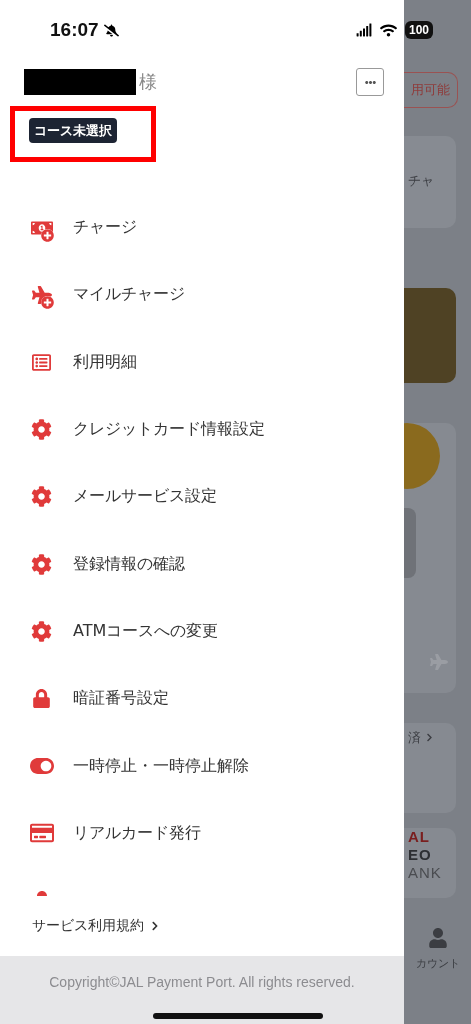 The width and height of the screenshot is (471, 1024). I want to click on menu-item: リアルカード発行, so click(137, 833).